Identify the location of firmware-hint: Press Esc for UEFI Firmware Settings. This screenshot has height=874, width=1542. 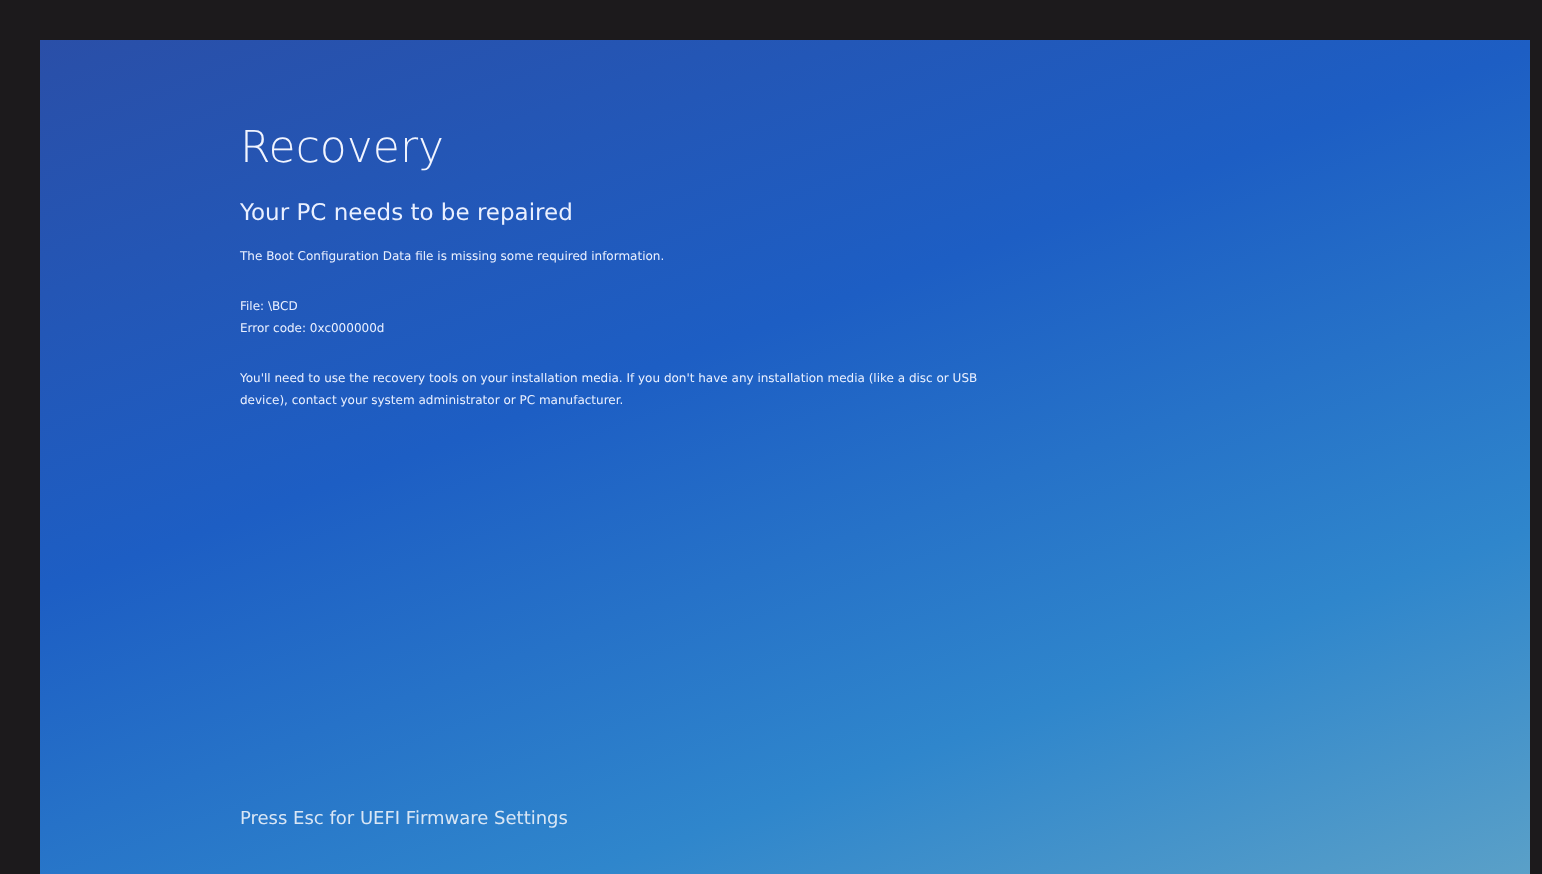
(405, 820).